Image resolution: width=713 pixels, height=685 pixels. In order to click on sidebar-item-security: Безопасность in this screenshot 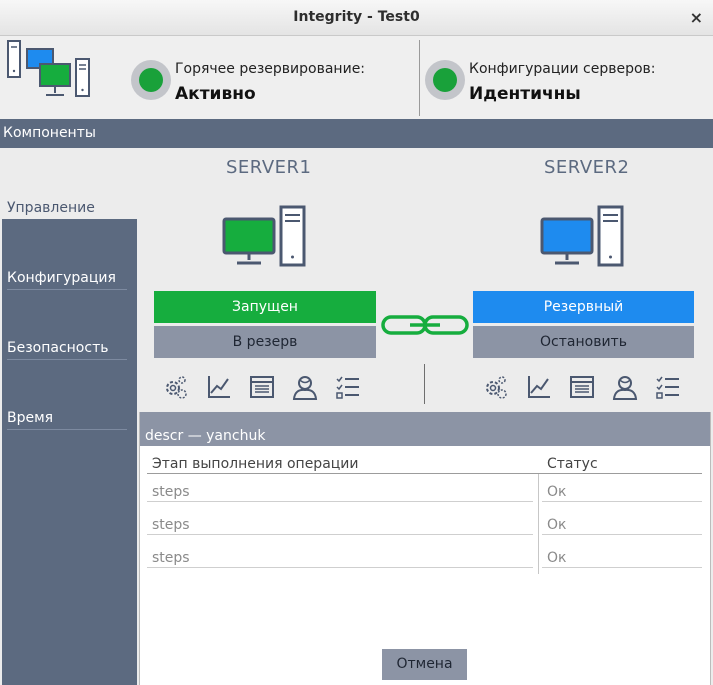, I will do `click(67, 350)`.